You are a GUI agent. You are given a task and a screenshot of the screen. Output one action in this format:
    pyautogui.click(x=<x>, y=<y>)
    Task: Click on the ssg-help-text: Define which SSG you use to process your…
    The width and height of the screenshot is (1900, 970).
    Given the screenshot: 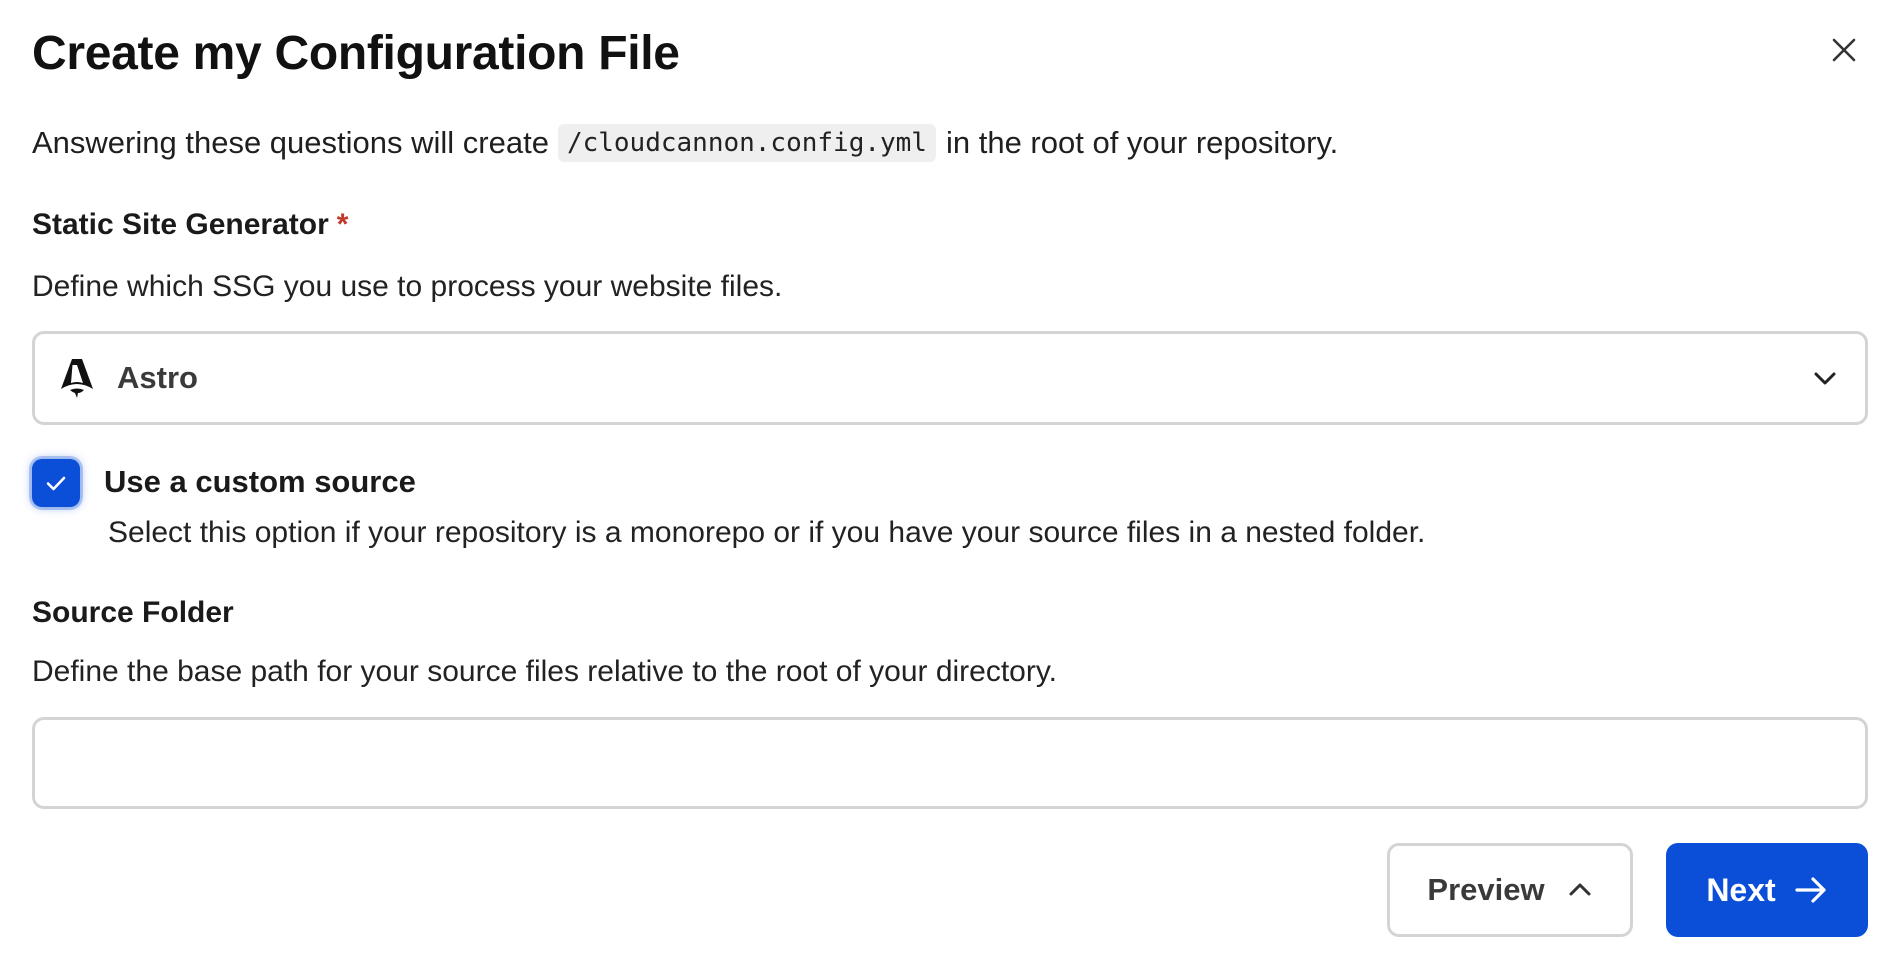 What is the action you would take?
    pyautogui.click(x=407, y=286)
    